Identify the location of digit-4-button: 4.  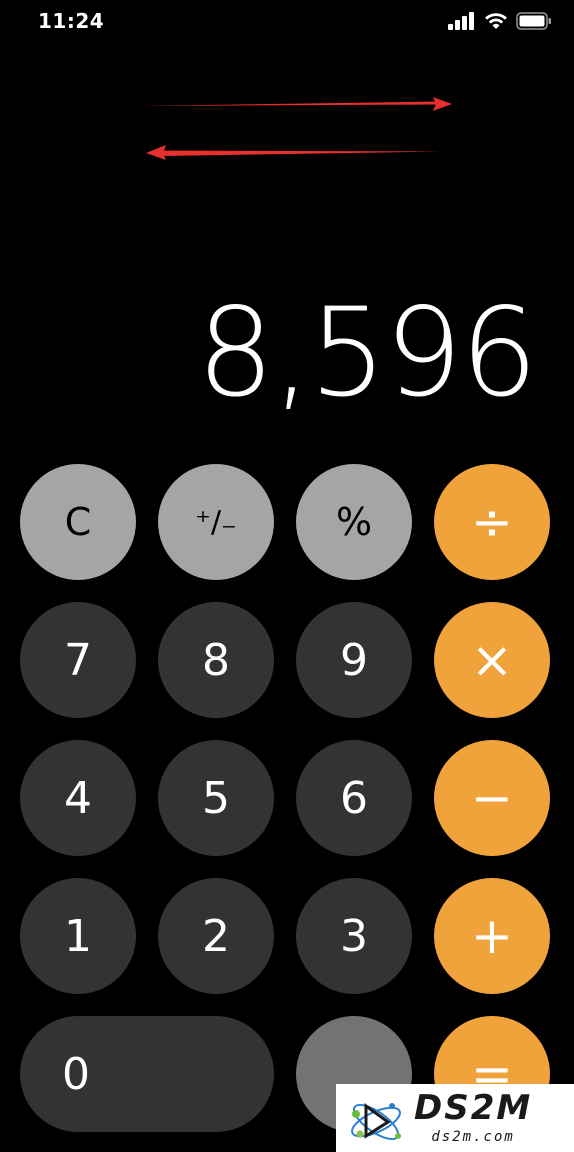
(78, 798).